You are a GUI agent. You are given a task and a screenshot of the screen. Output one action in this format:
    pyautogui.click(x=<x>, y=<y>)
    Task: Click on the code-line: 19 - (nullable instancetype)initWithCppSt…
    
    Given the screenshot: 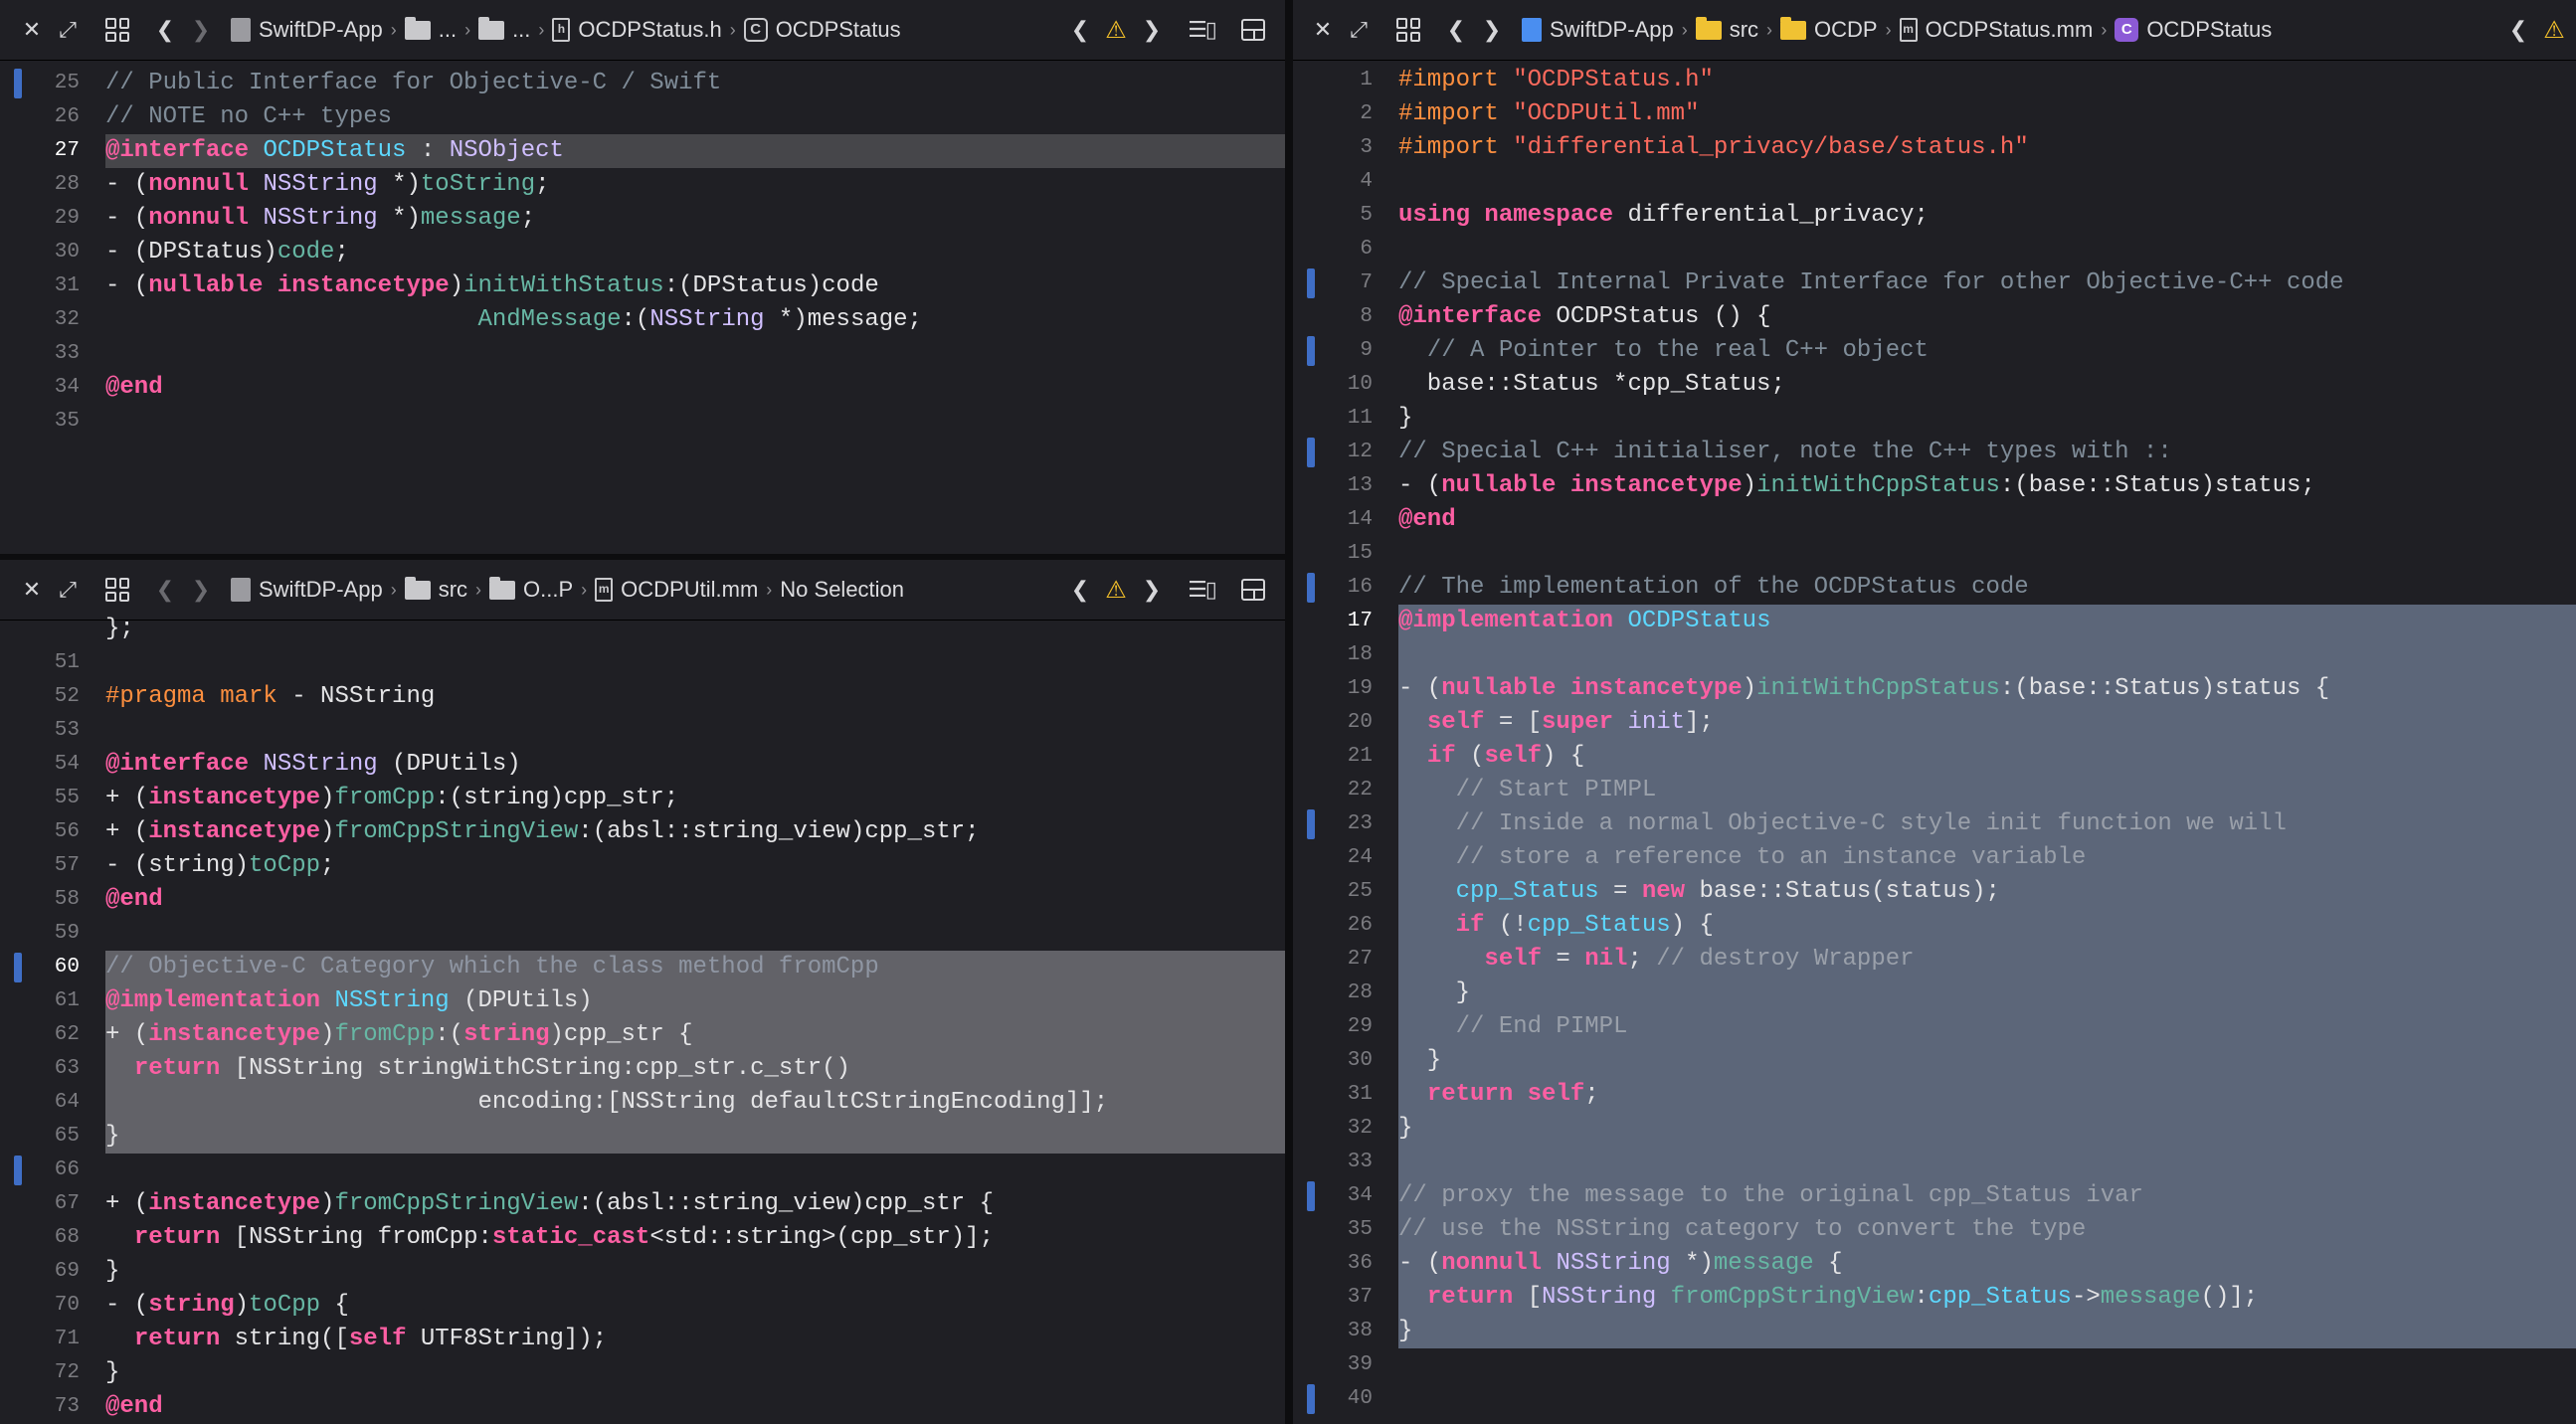 What is the action you would take?
    pyautogui.click(x=1934, y=689)
    